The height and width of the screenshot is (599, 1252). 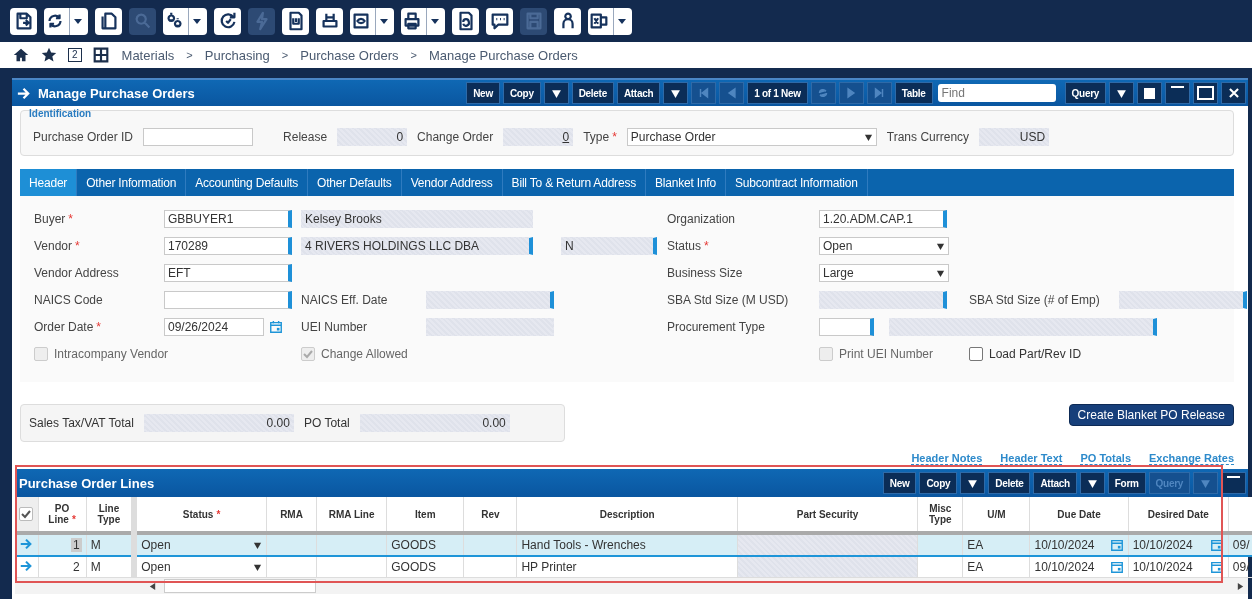 I want to click on printer-tool, so click(x=423, y=21).